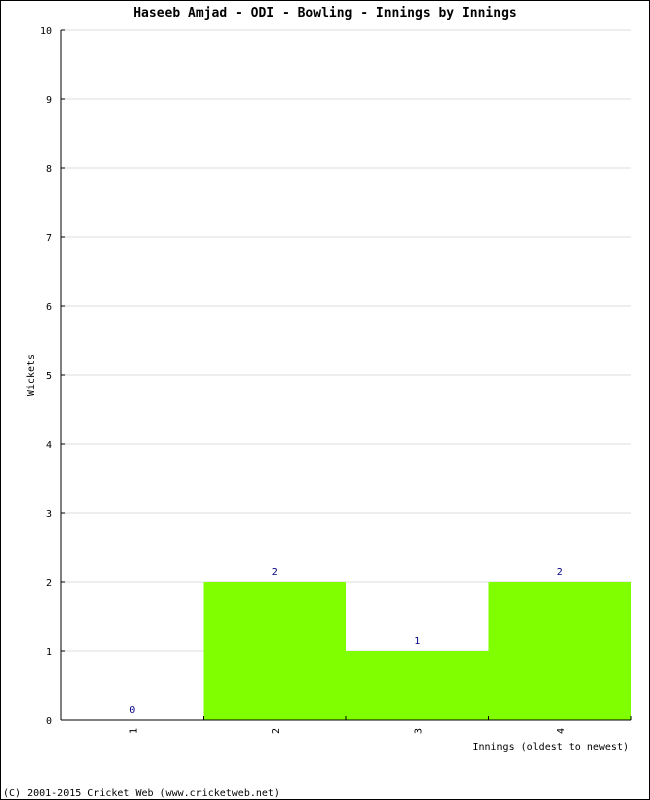 The image size is (650, 800). Describe the element at coordinates (561, 731) in the screenshot. I see `x-tick-label: 4` at that location.